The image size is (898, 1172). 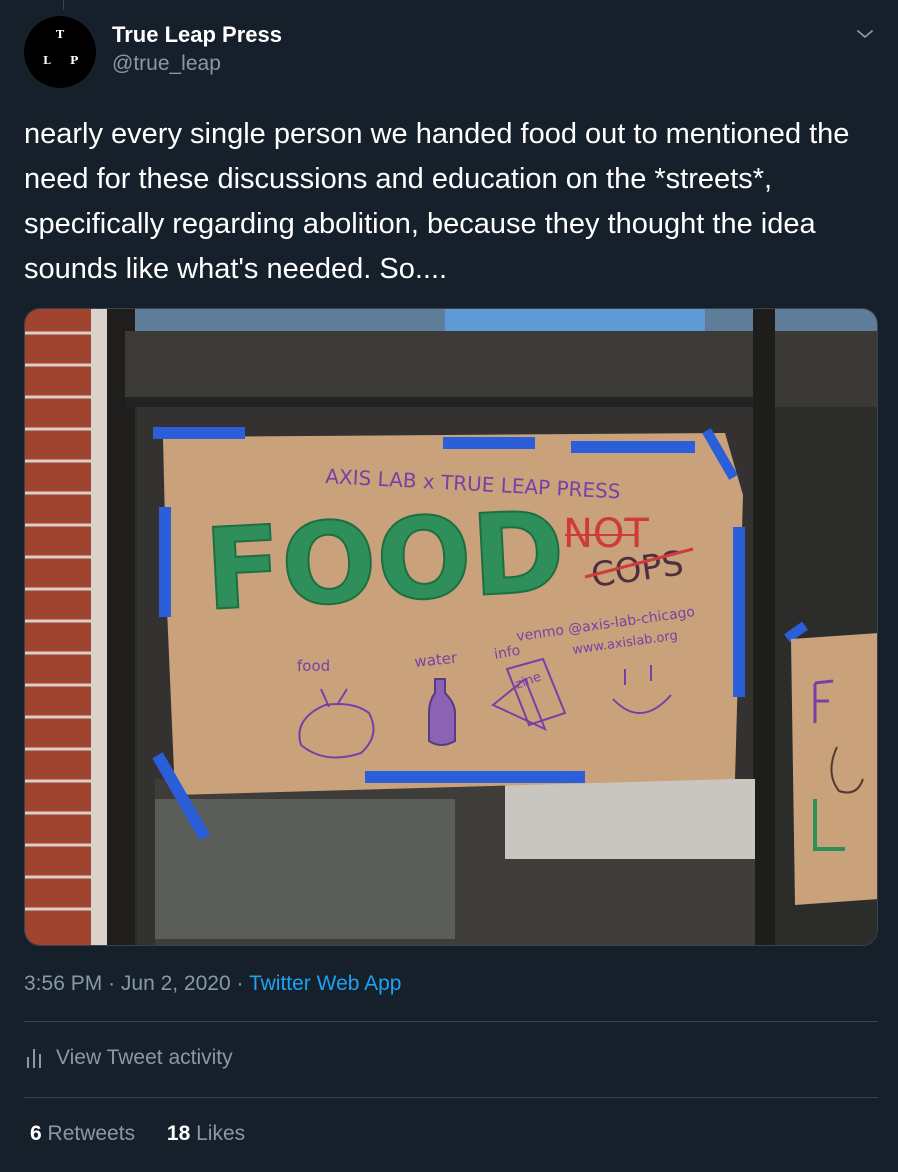 What do you see at coordinates (834, 769) in the screenshot?
I see `second-sign` at bounding box center [834, 769].